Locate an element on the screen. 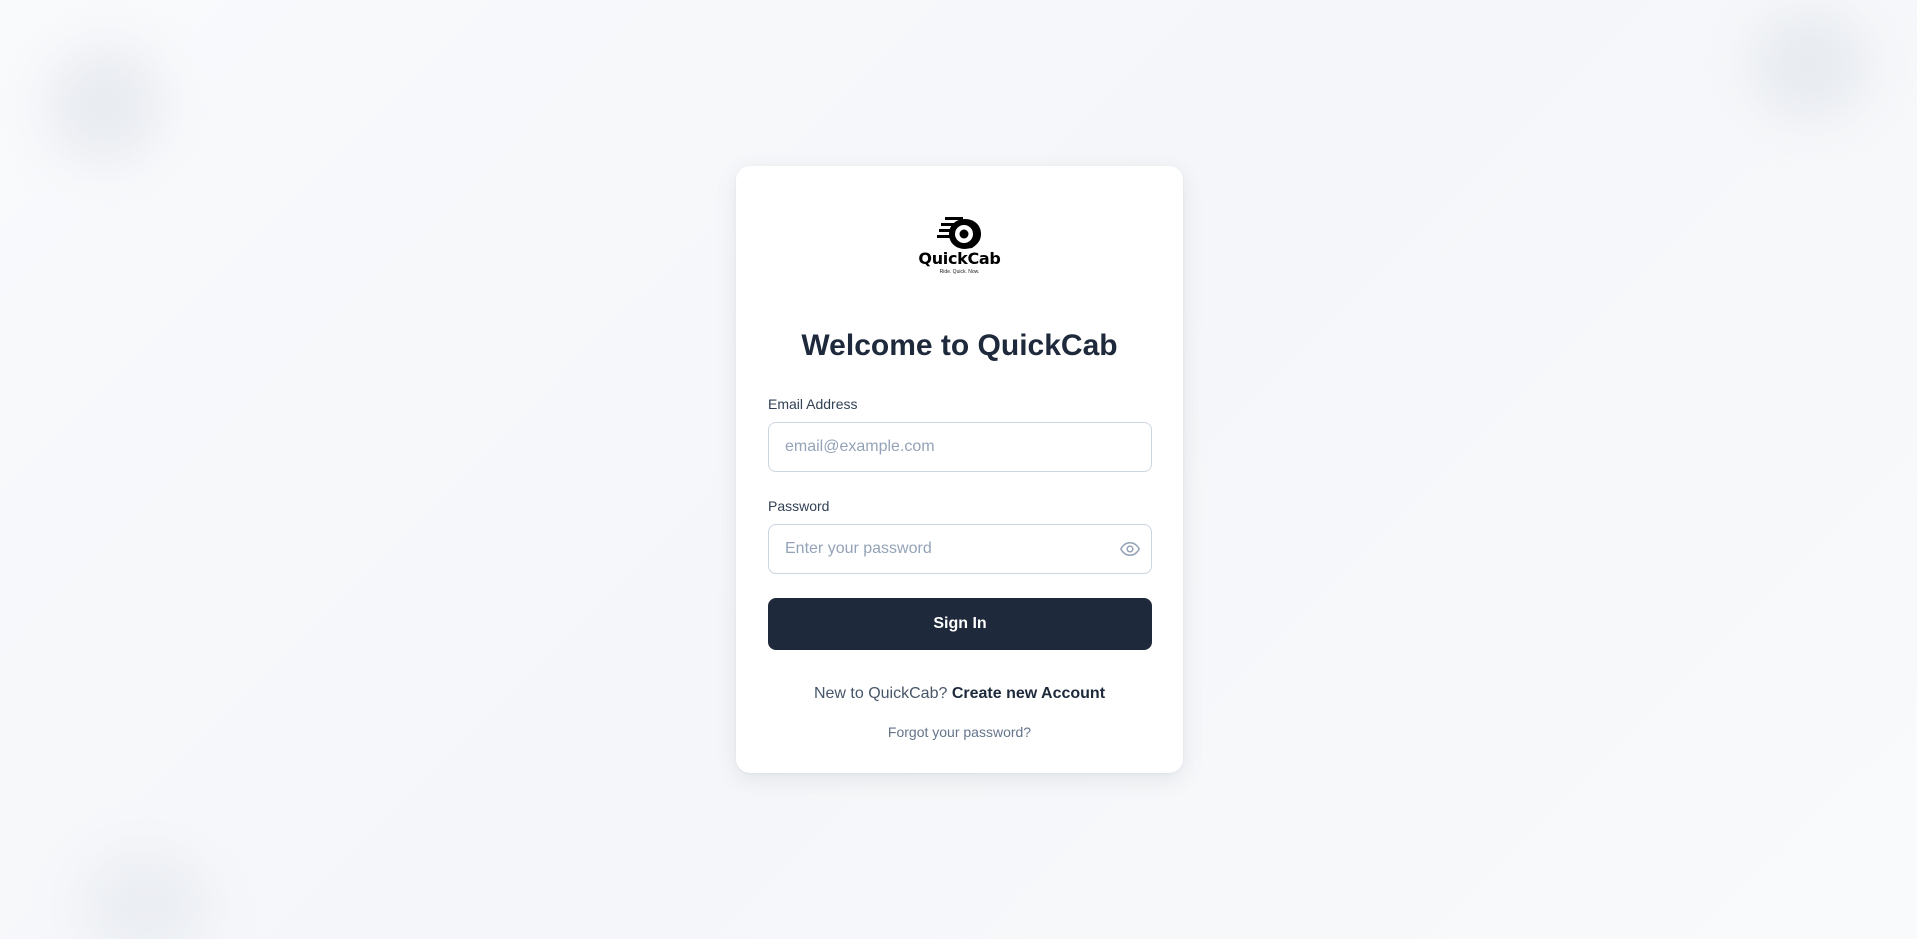 This screenshot has height=939, width=1917. forgot-password-link: Forgot your password? is located at coordinates (959, 732).